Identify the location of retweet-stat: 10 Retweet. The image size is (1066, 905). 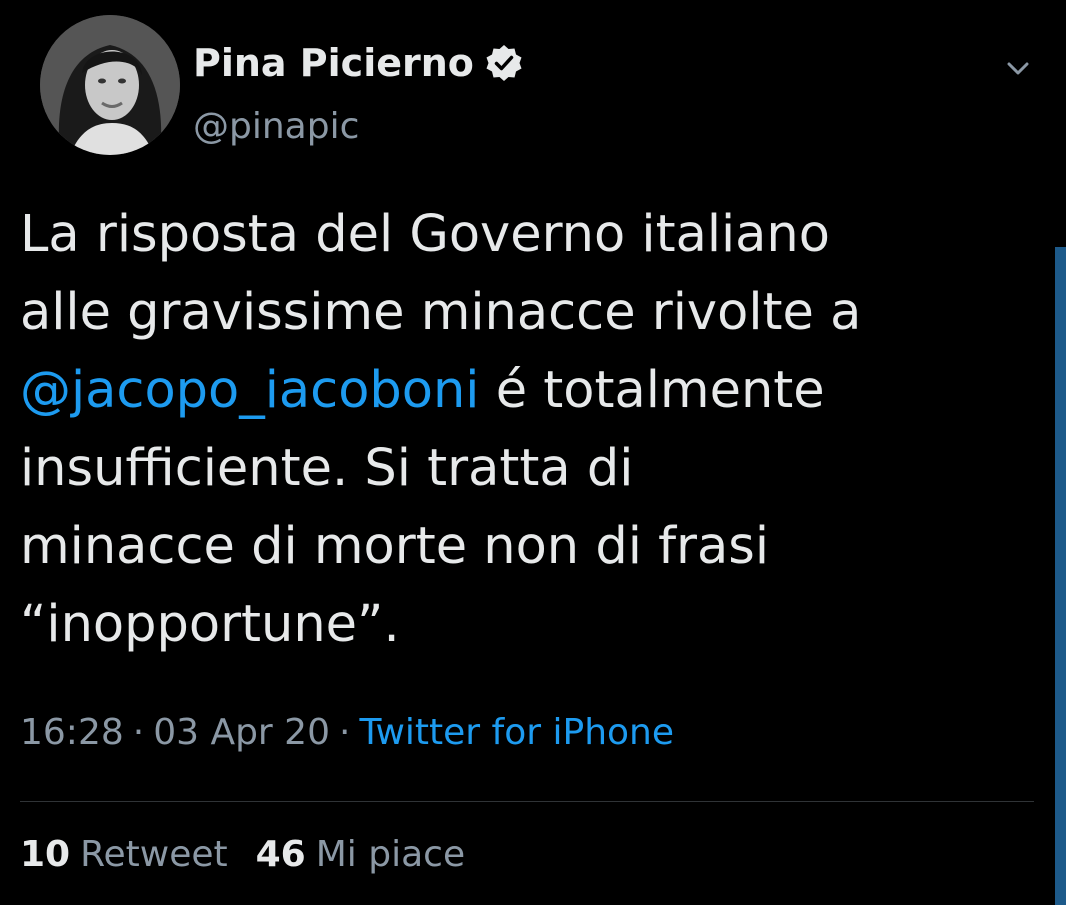
(124, 854).